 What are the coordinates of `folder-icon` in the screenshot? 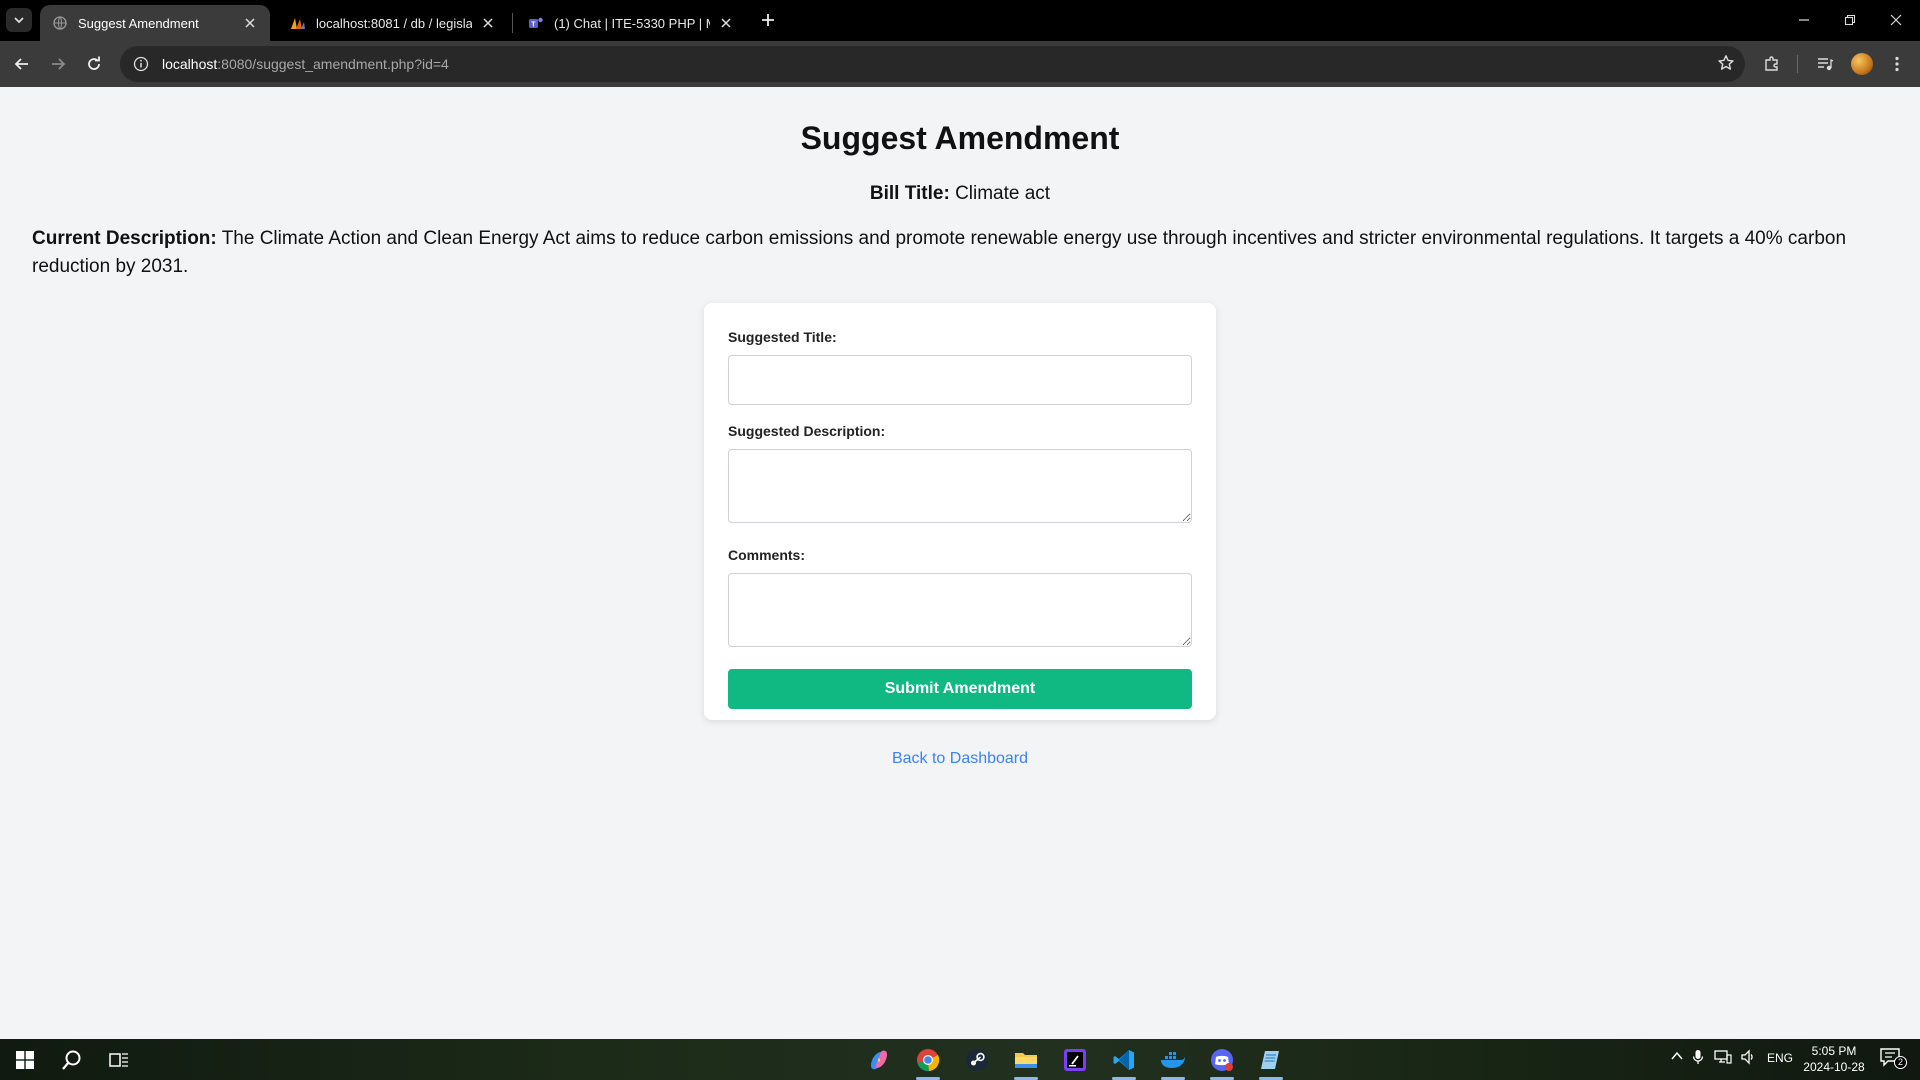 It's located at (1026, 1060).